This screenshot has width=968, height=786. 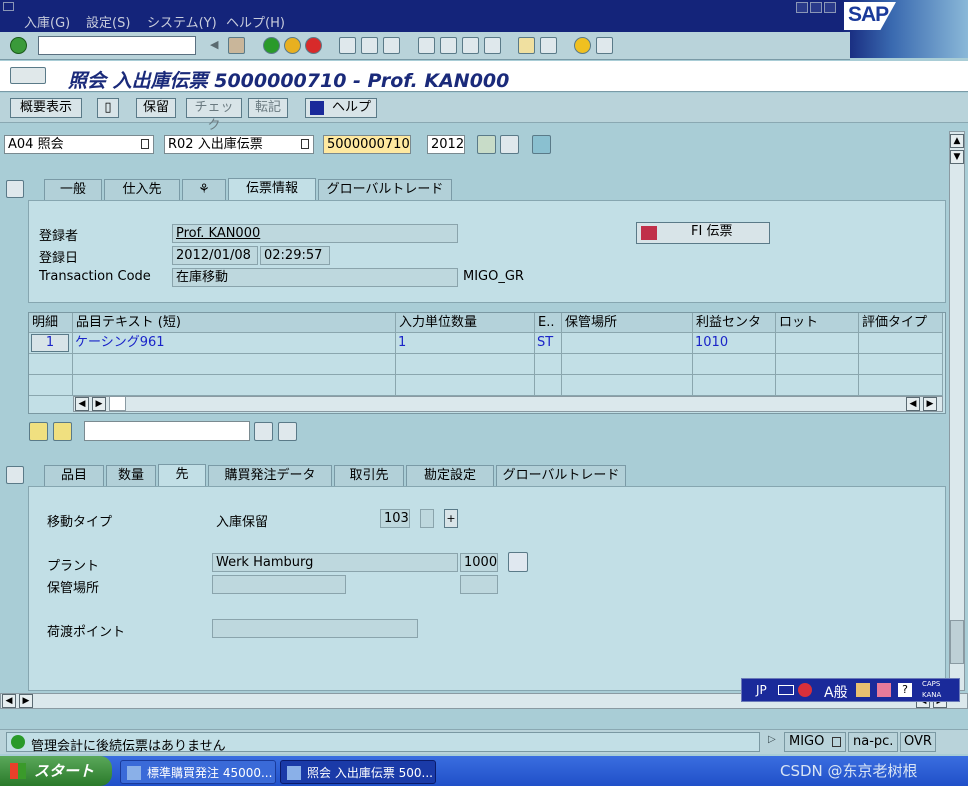 I want to click on cell-quantity: 1, so click(x=465, y=343).